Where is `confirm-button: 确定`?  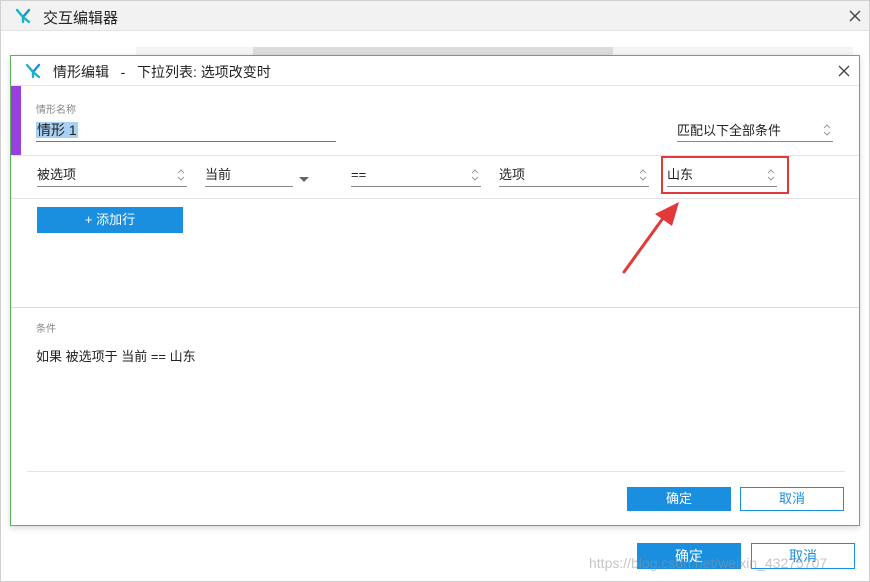
confirm-button: 确定 is located at coordinates (679, 499).